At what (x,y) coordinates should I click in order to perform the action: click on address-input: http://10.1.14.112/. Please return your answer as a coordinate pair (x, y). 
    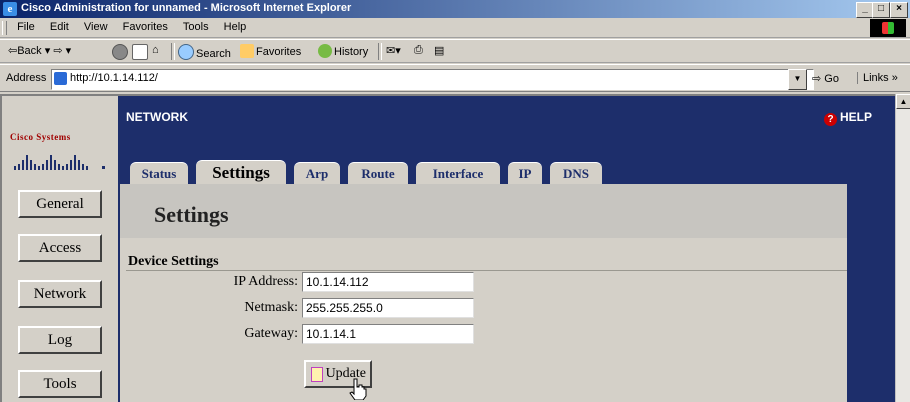
    Looking at the image, I should click on (432, 79).